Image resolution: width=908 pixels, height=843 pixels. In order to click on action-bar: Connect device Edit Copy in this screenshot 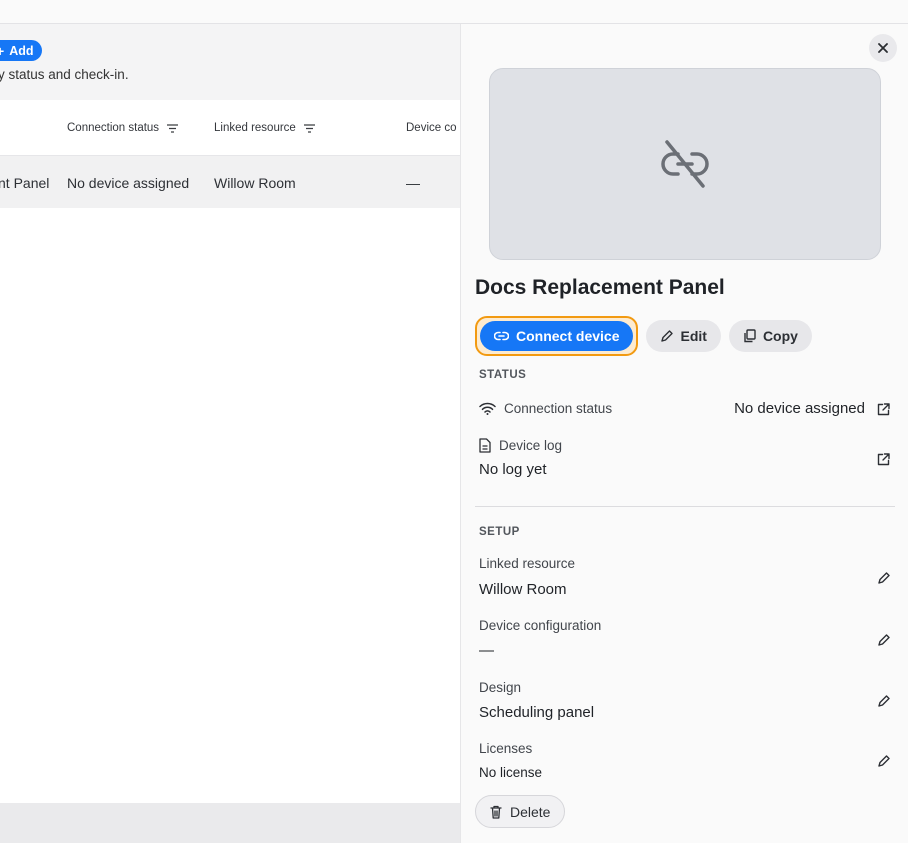, I will do `click(643, 336)`.